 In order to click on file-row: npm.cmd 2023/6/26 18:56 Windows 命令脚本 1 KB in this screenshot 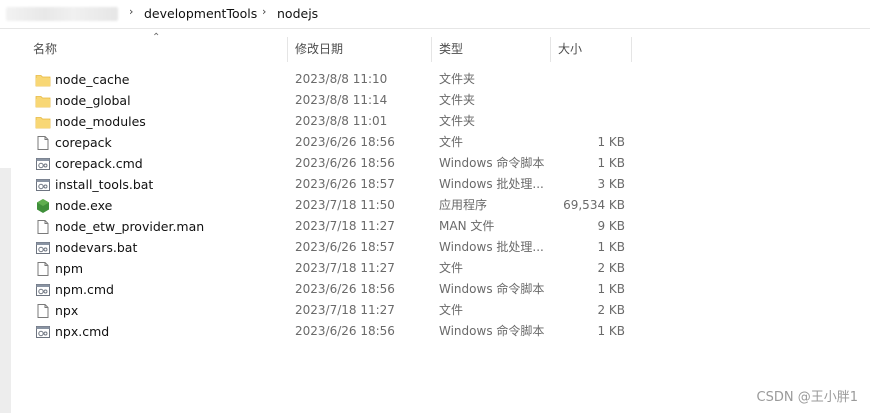, I will do `click(328, 289)`.